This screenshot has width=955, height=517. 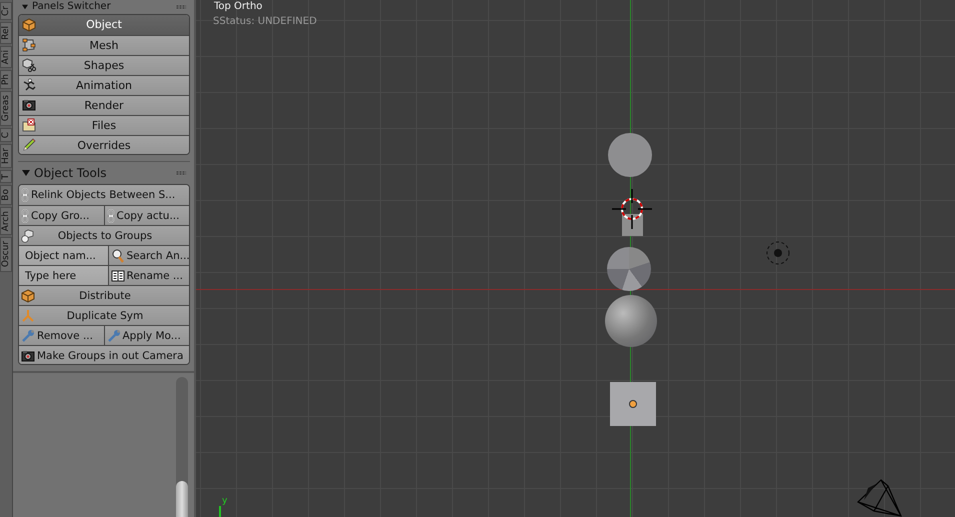 What do you see at coordinates (104, 315) in the screenshot?
I see `tool-button: Duplicate Sym` at bounding box center [104, 315].